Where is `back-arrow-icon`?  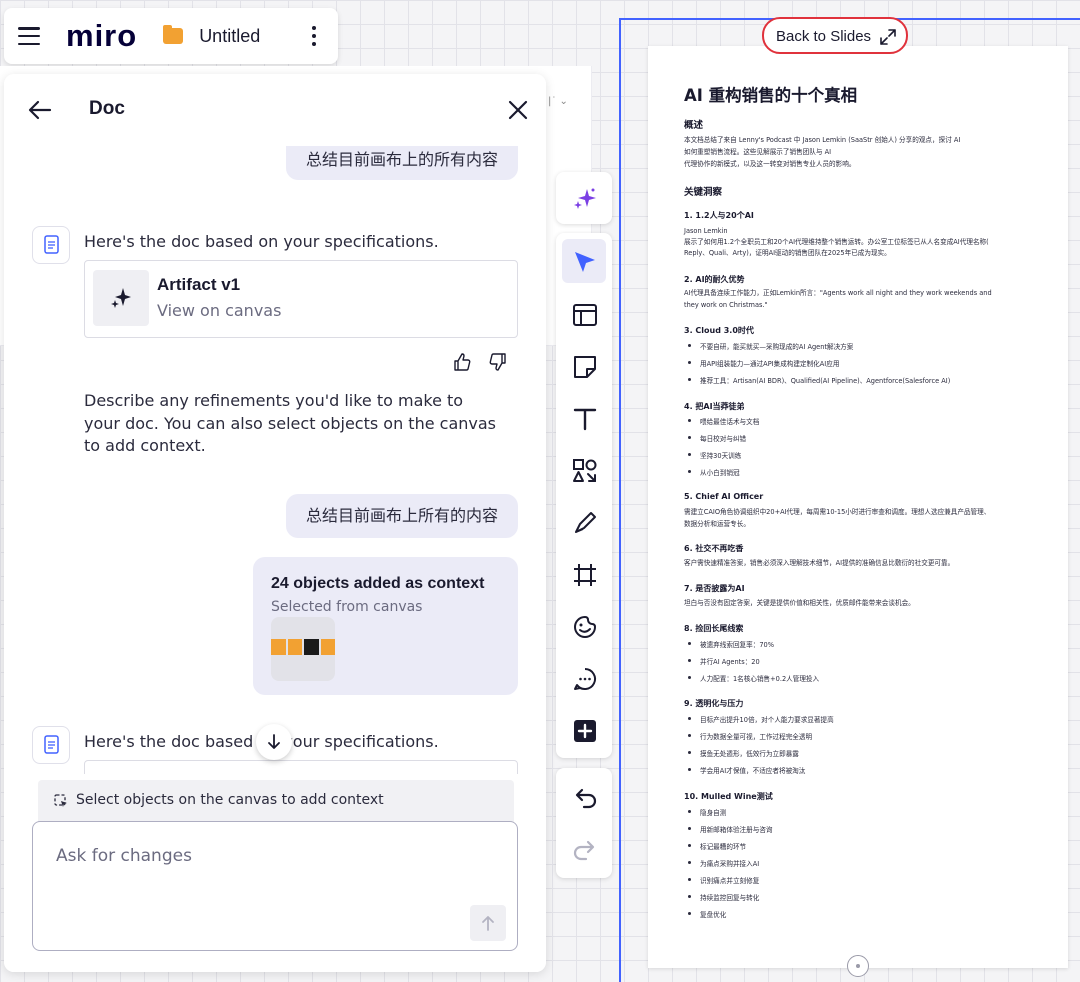
back-arrow-icon is located at coordinates (40, 110).